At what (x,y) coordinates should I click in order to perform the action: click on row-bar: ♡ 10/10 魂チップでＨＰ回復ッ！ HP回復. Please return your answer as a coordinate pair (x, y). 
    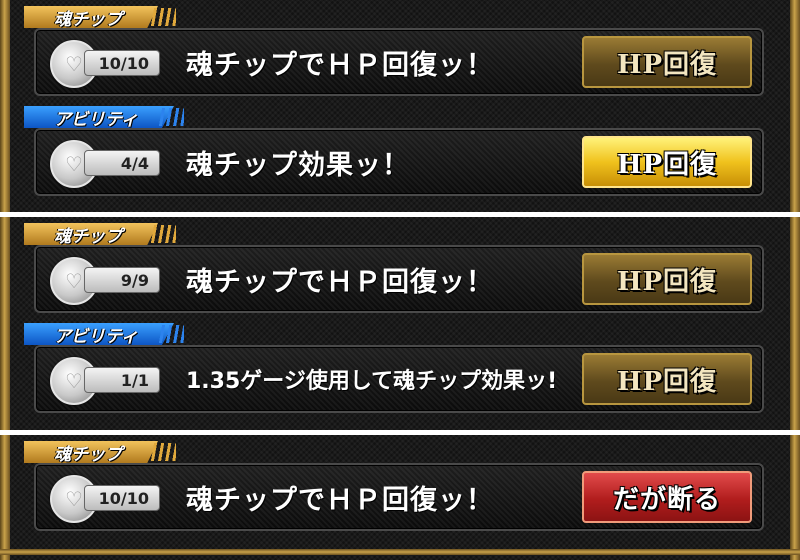
    Looking at the image, I should click on (399, 62).